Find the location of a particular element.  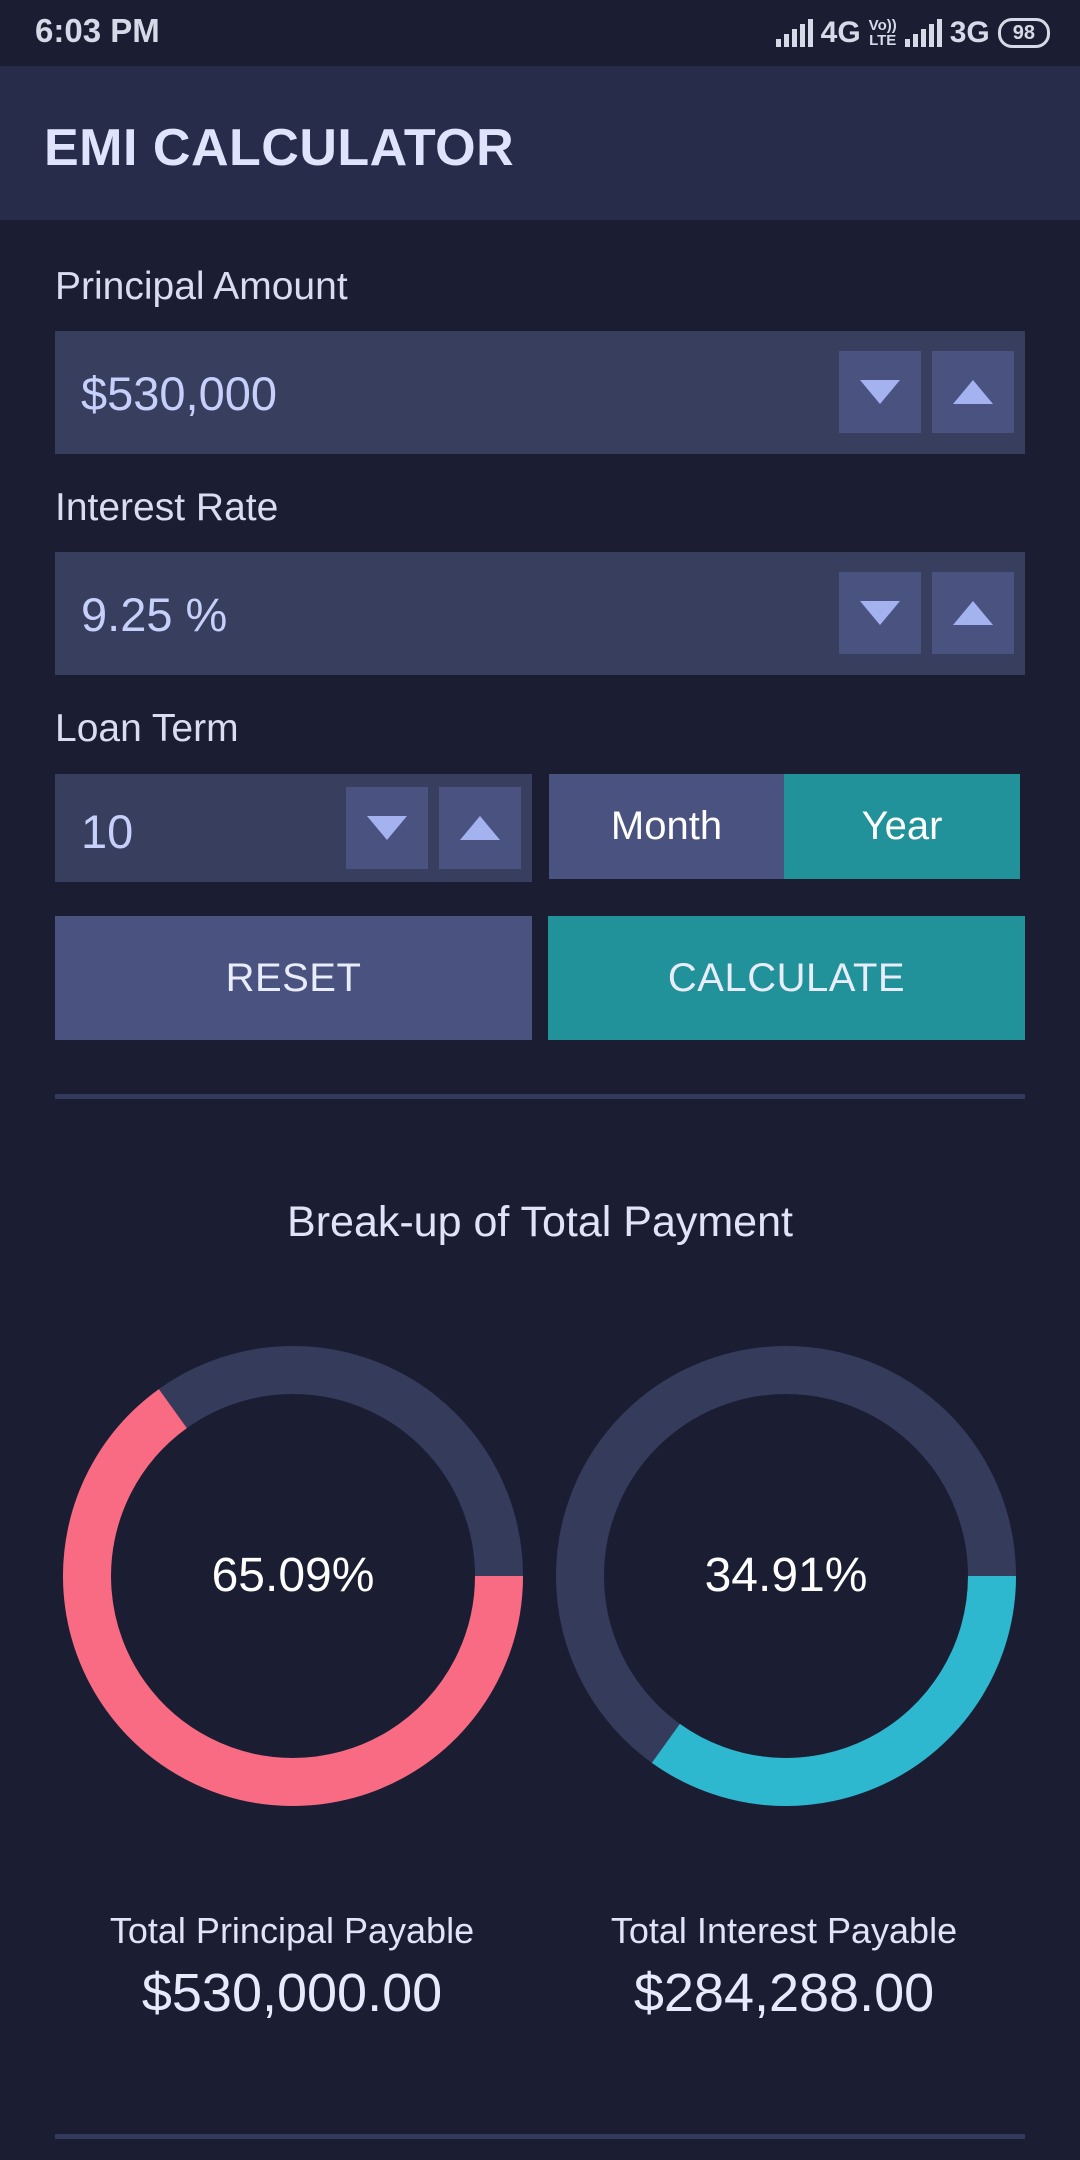

battery-icon: 98 is located at coordinates (1023, 33).